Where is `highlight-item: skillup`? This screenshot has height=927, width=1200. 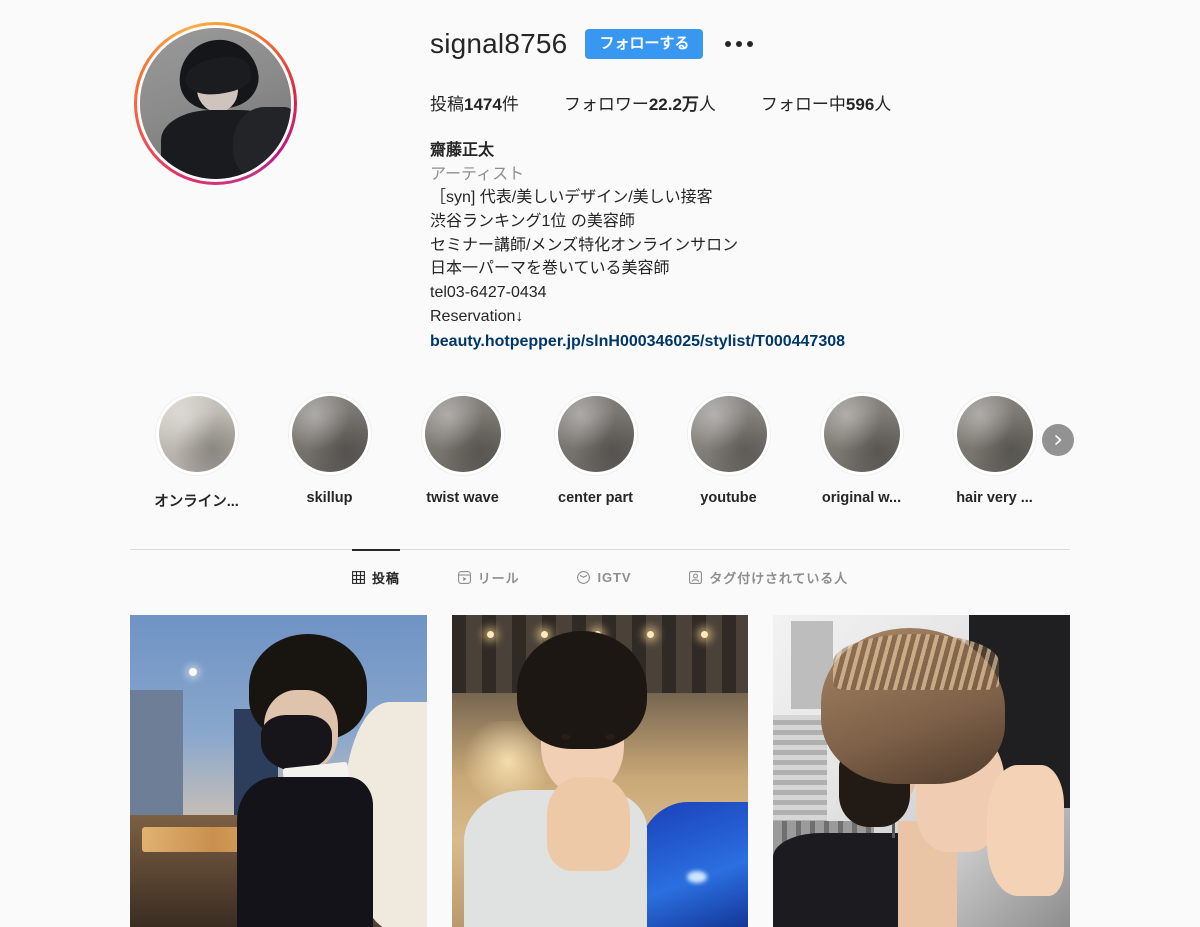 highlight-item: skillup is located at coordinates (329, 451).